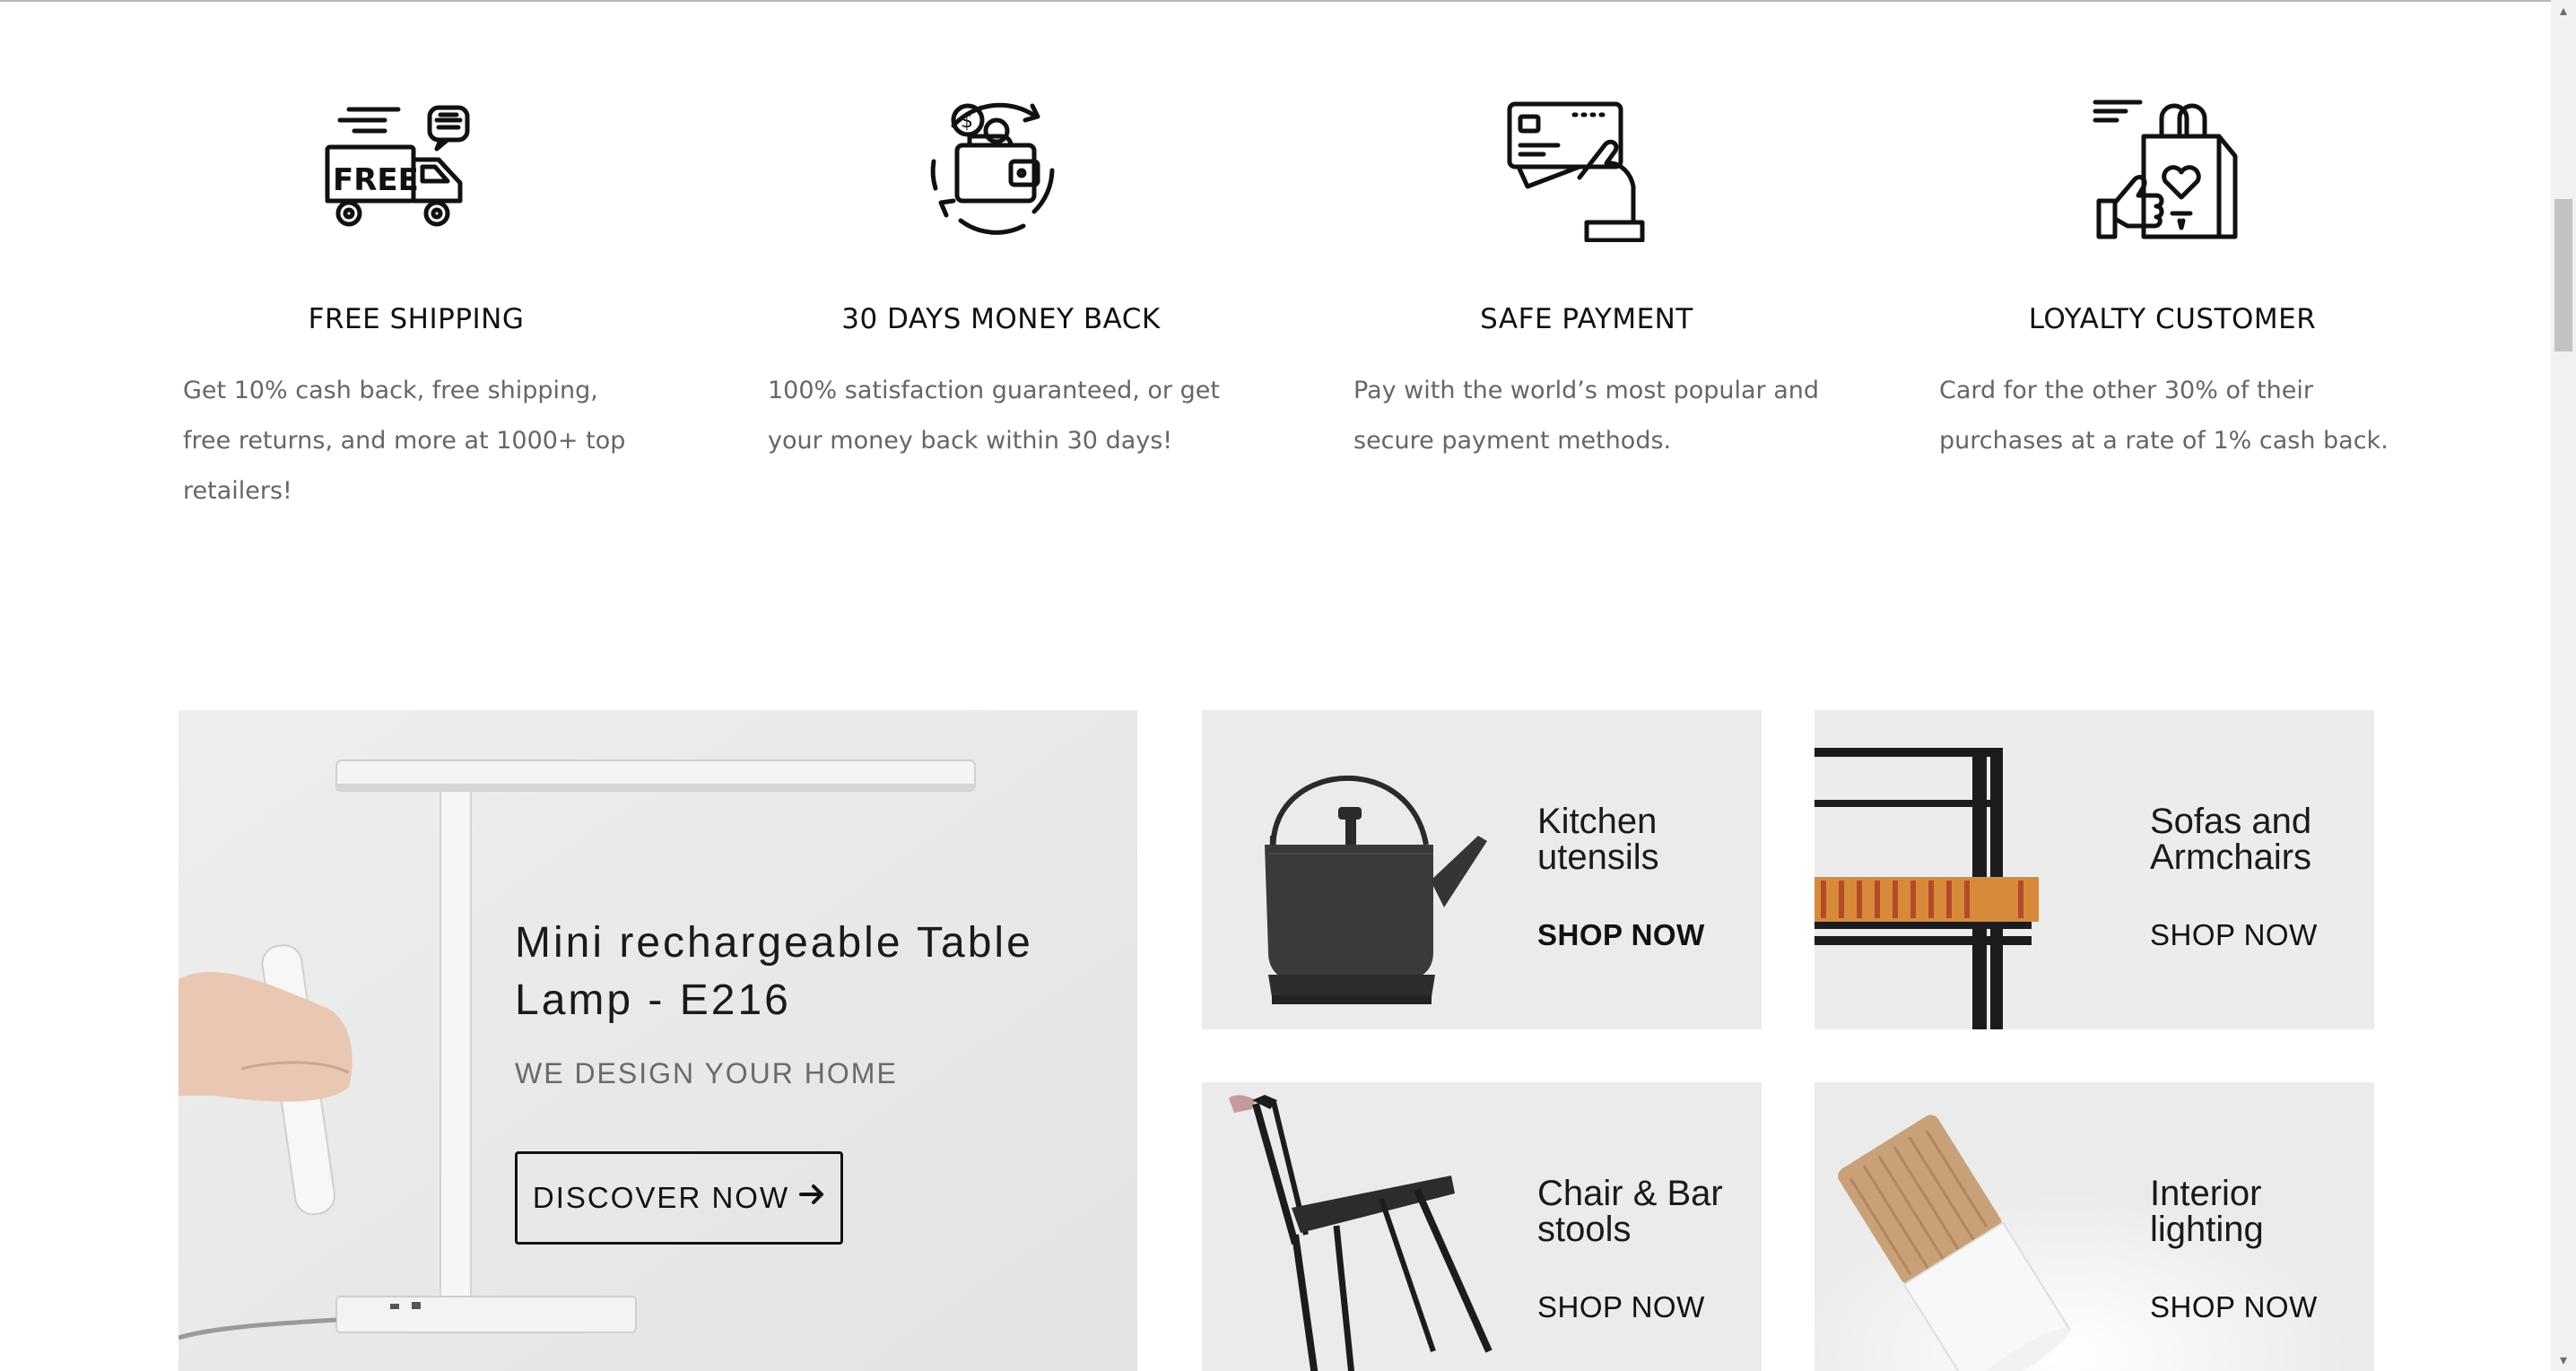 This screenshot has height=1371, width=2576. What do you see at coordinates (1586, 319) in the screenshot?
I see `feature-title: SAFE PAYMENT` at bounding box center [1586, 319].